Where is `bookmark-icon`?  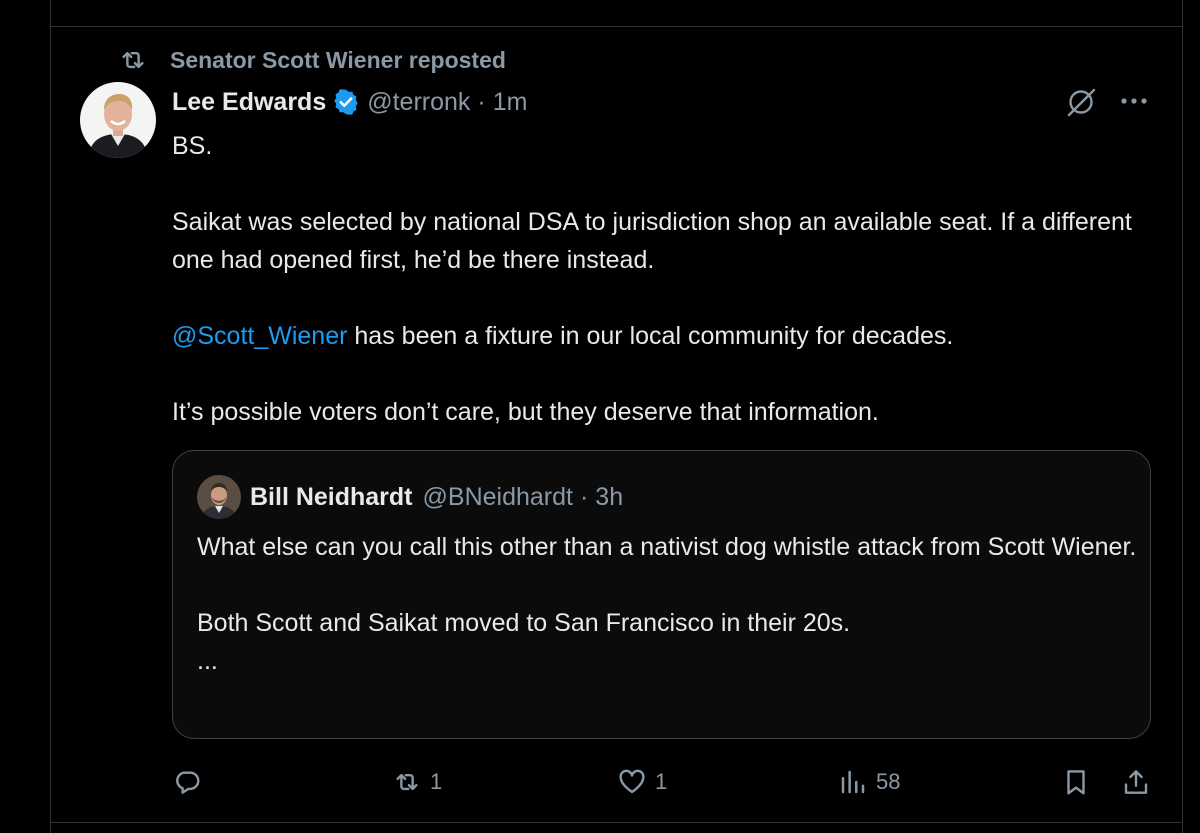 bookmark-icon is located at coordinates (1076, 782).